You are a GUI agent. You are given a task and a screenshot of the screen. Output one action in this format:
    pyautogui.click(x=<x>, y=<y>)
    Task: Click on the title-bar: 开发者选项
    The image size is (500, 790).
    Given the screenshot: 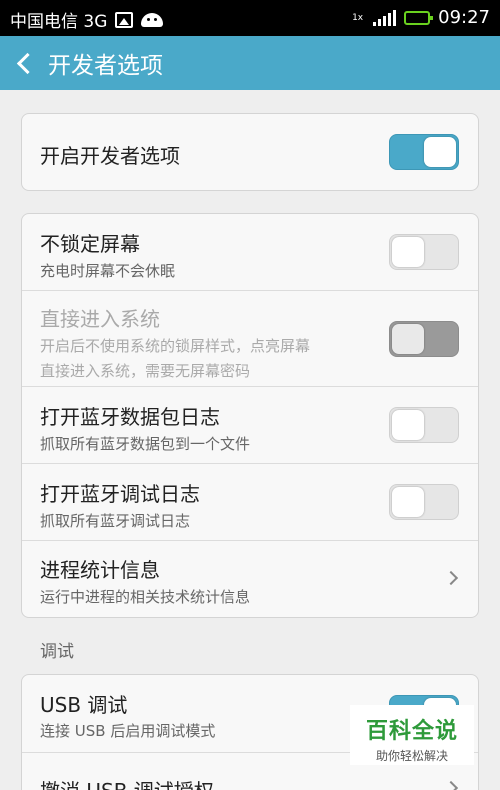 What is the action you would take?
    pyautogui.click(x=250, y=63)
    